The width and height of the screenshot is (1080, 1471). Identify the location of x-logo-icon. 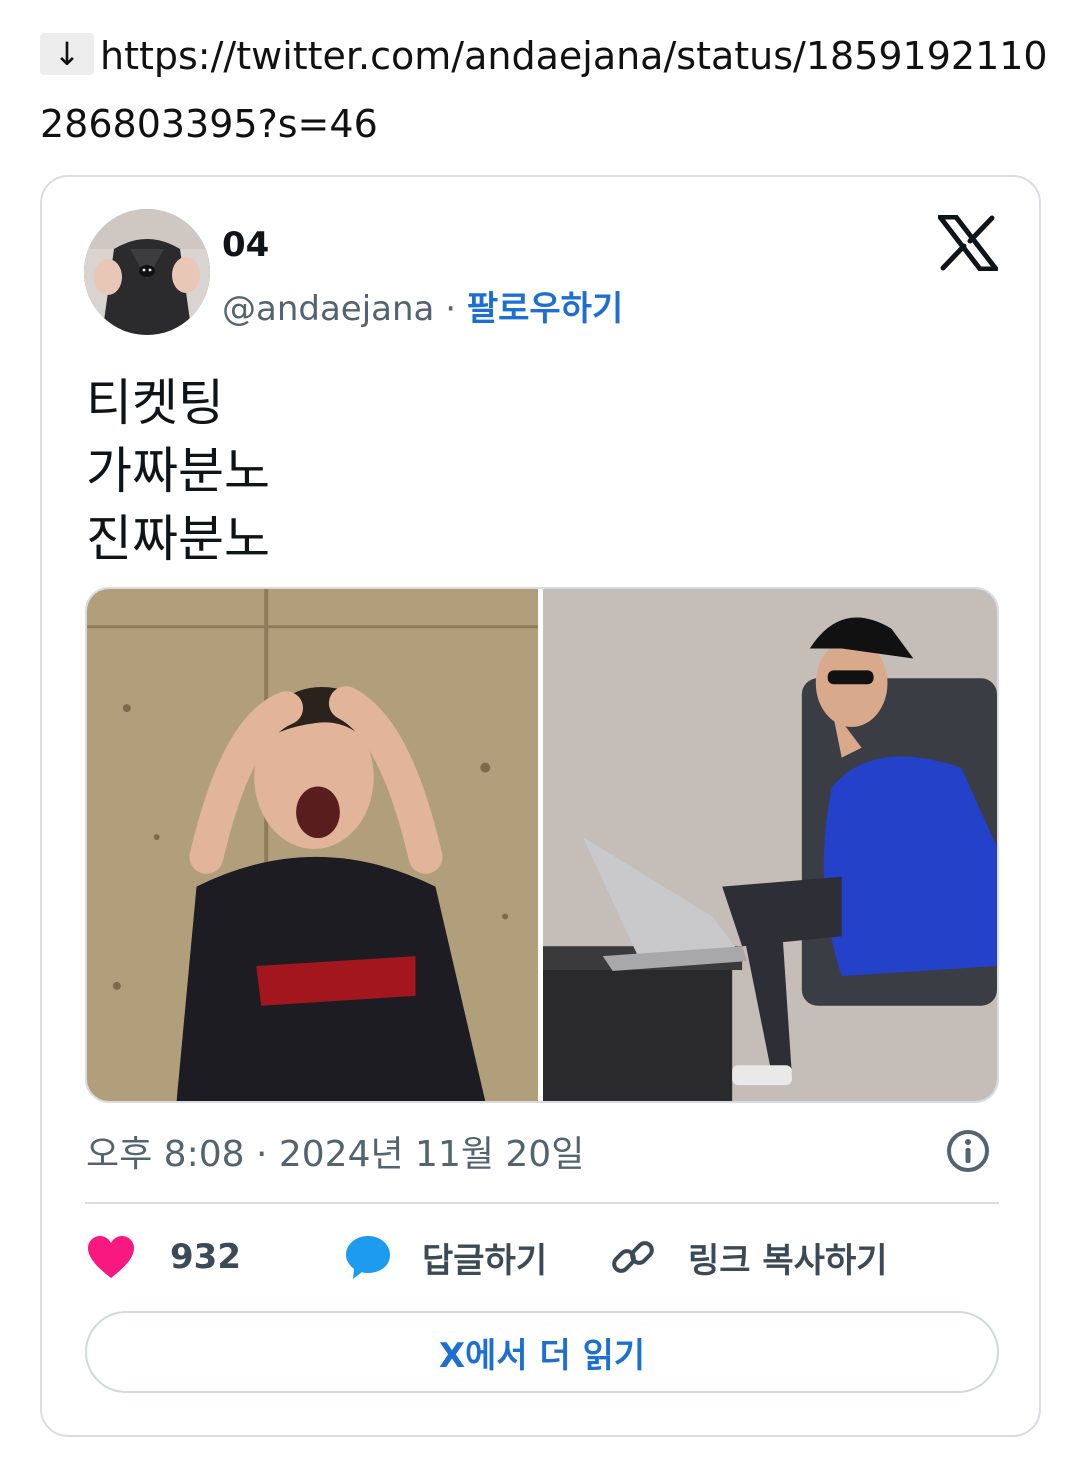
(968, 243).